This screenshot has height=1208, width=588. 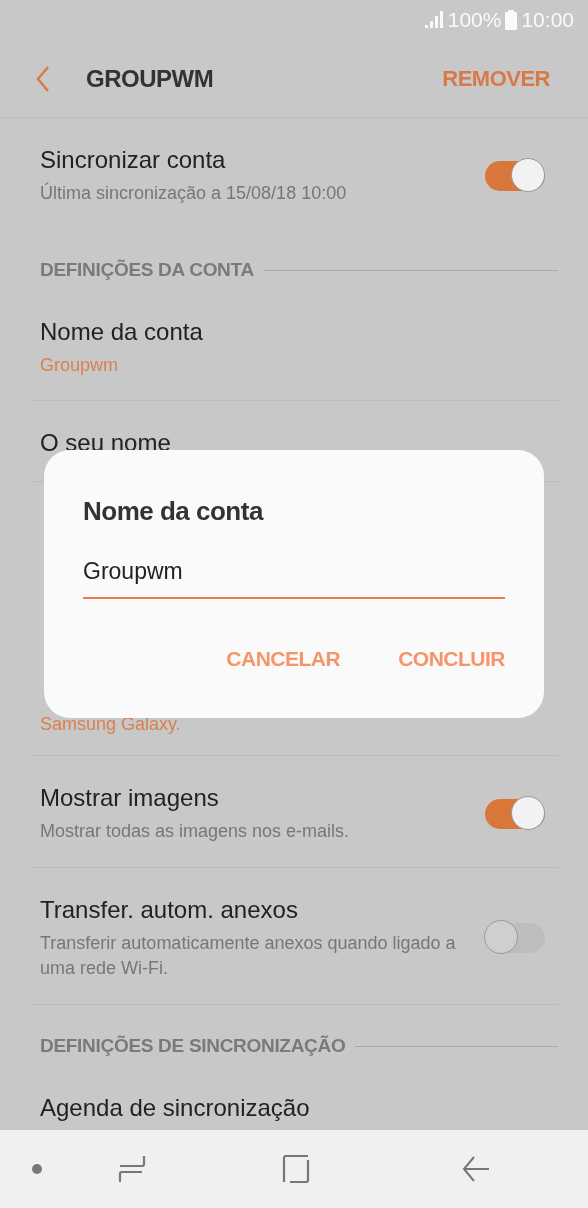 I want to click on setting-value: Samsung Galaxy., so click(x=111, y=724).